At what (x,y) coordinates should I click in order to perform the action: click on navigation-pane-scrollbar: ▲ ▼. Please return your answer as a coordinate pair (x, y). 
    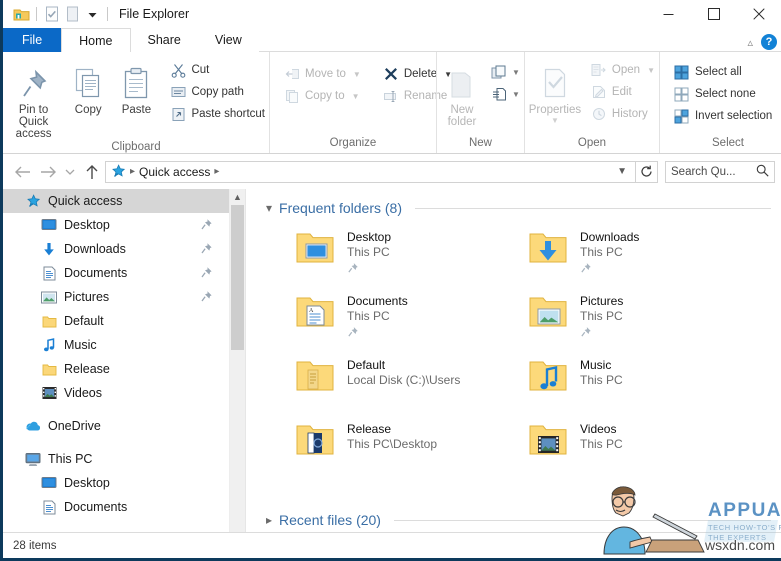
    Looking at the image, I should click on (237, 367).